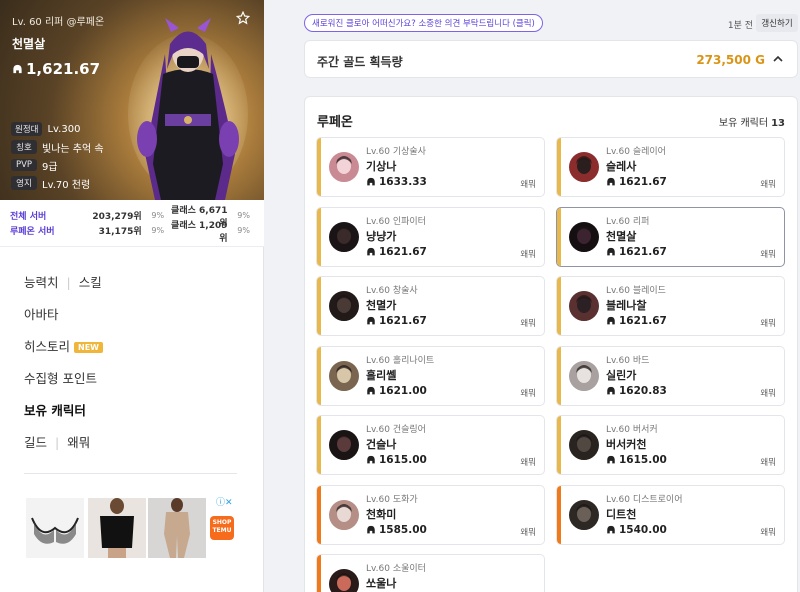 This screenshot has height=592, width=800. I want to click on temu-logo: SHOP TEMU, so click(222, 528).